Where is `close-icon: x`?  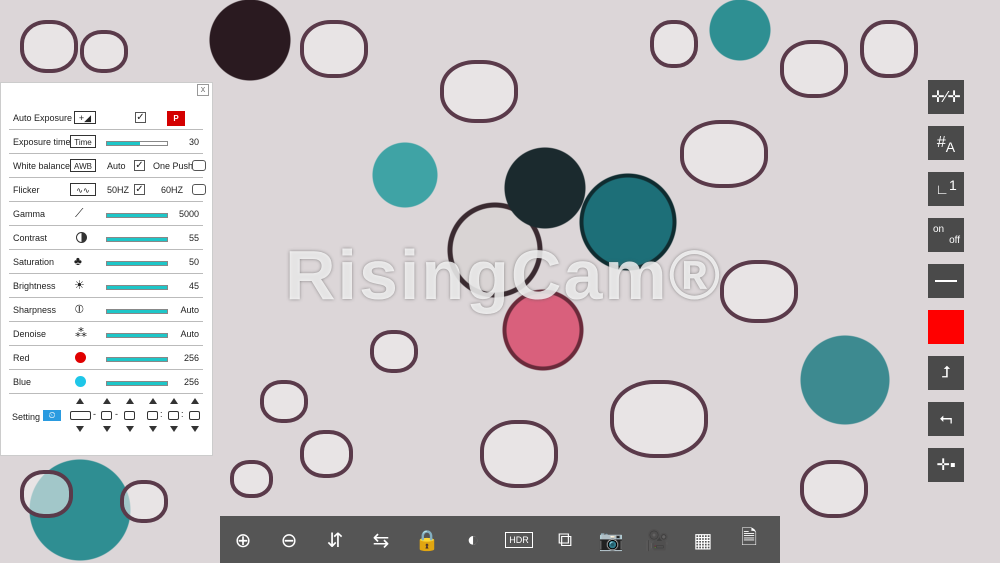
close-icon: x is located at coordinates (203, 90).